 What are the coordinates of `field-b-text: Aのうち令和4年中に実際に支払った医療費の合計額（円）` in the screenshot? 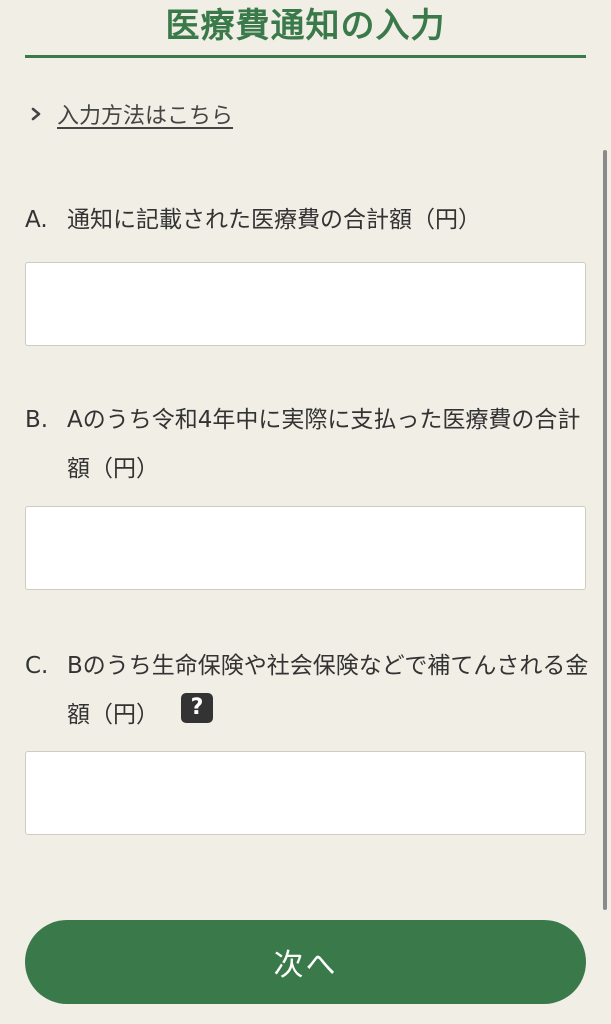 It's located at (324, 444).